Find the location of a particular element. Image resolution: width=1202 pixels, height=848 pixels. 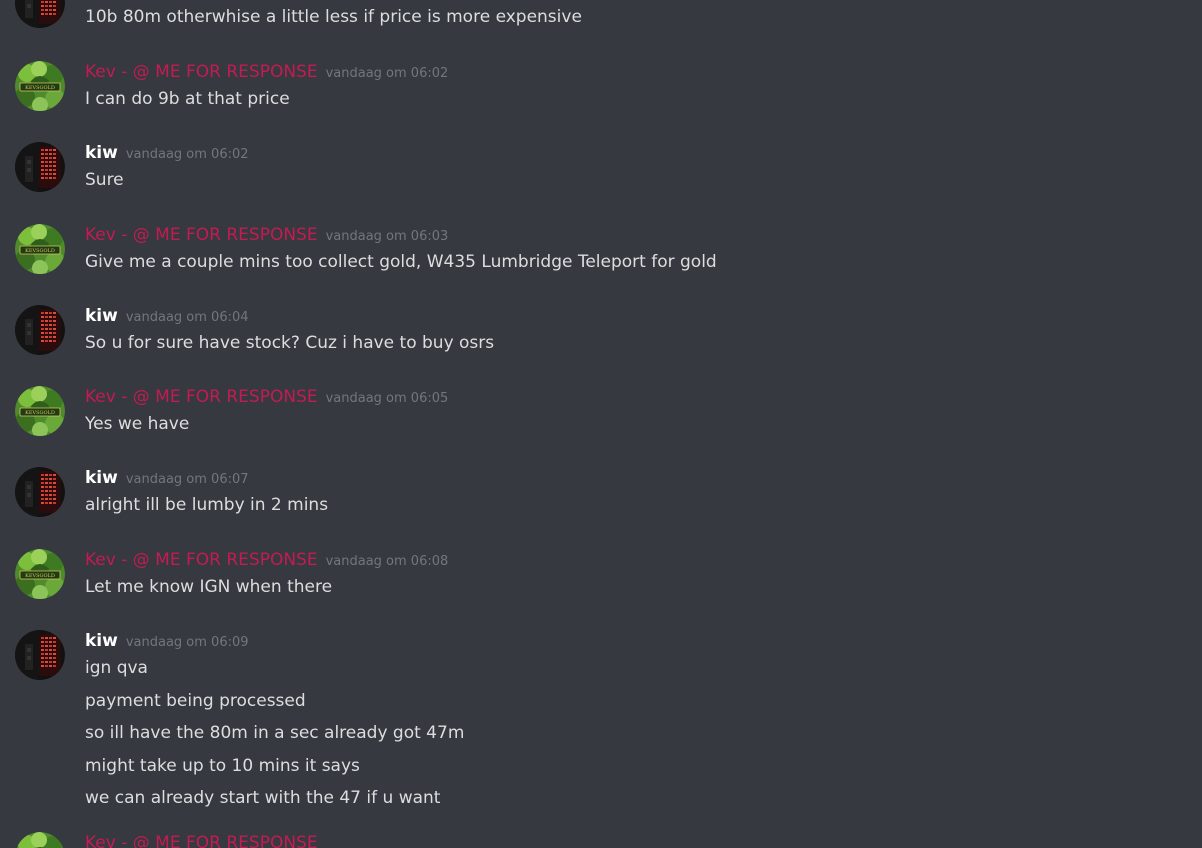

message-text: alright ill be lumby in 2 mins is located at coordinates (207, 505).